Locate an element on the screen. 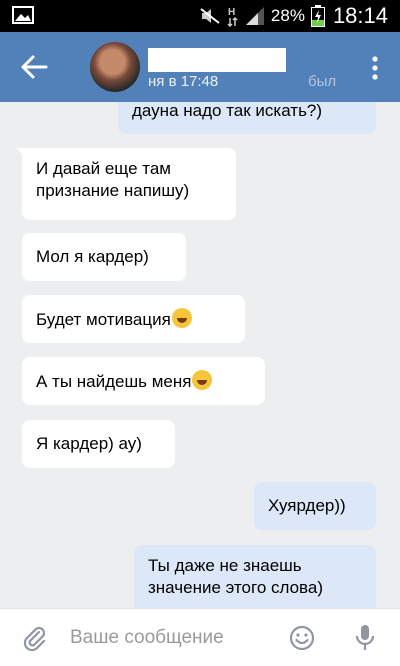 This screenshot has width=400, height=666. microphone-icon is located at coordinates (365, 638).